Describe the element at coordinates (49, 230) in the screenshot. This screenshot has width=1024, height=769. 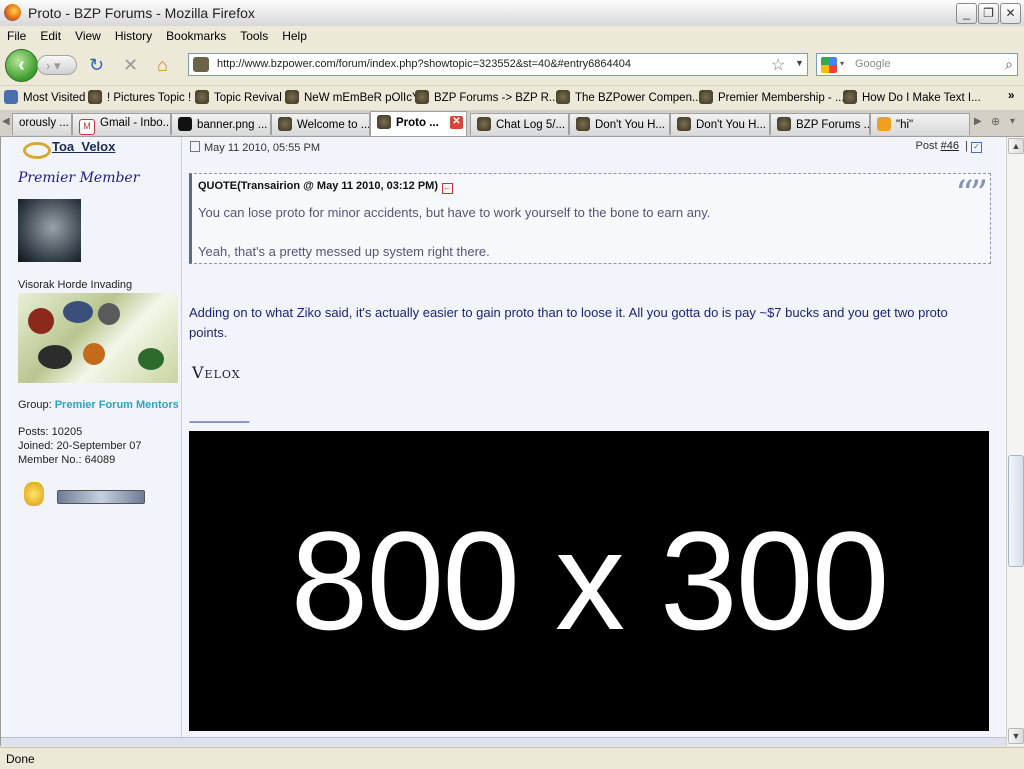
I see `avatar` at that location.